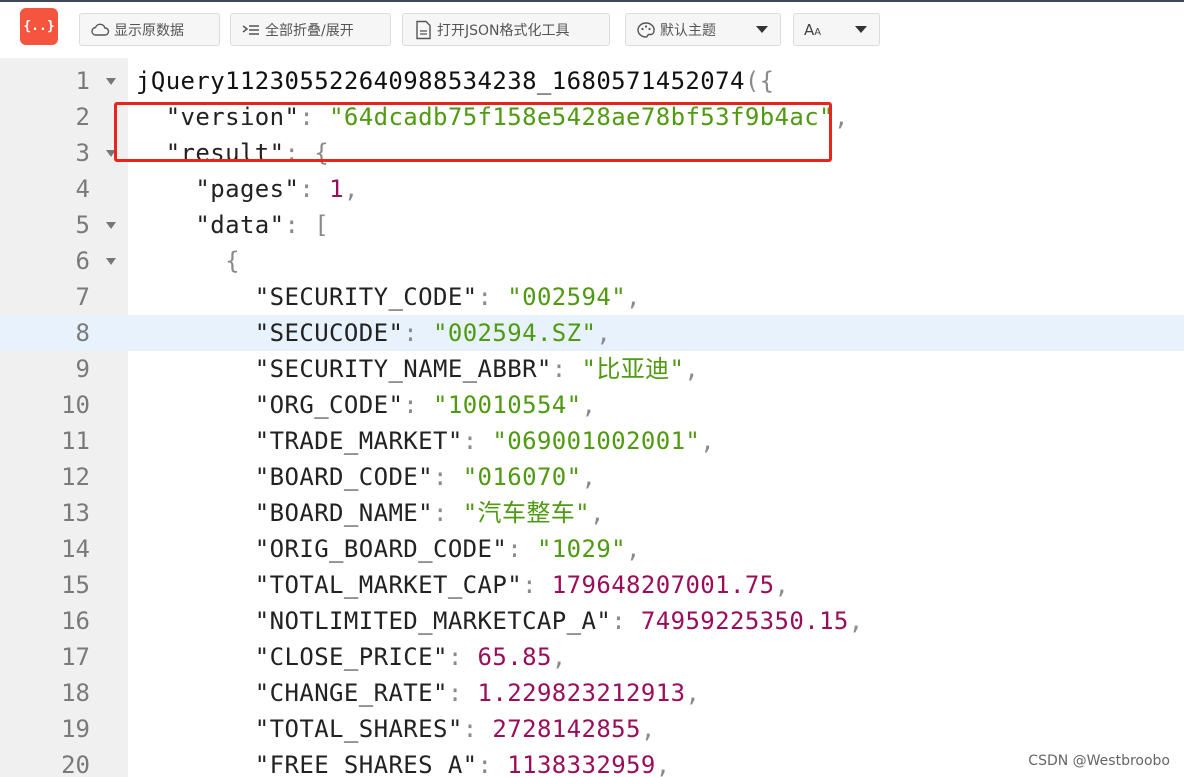  What do you see at coordinates (592, 153) in the screenshot?
I see `code-line: 3 "result": {` at bounding box center [592, 153].